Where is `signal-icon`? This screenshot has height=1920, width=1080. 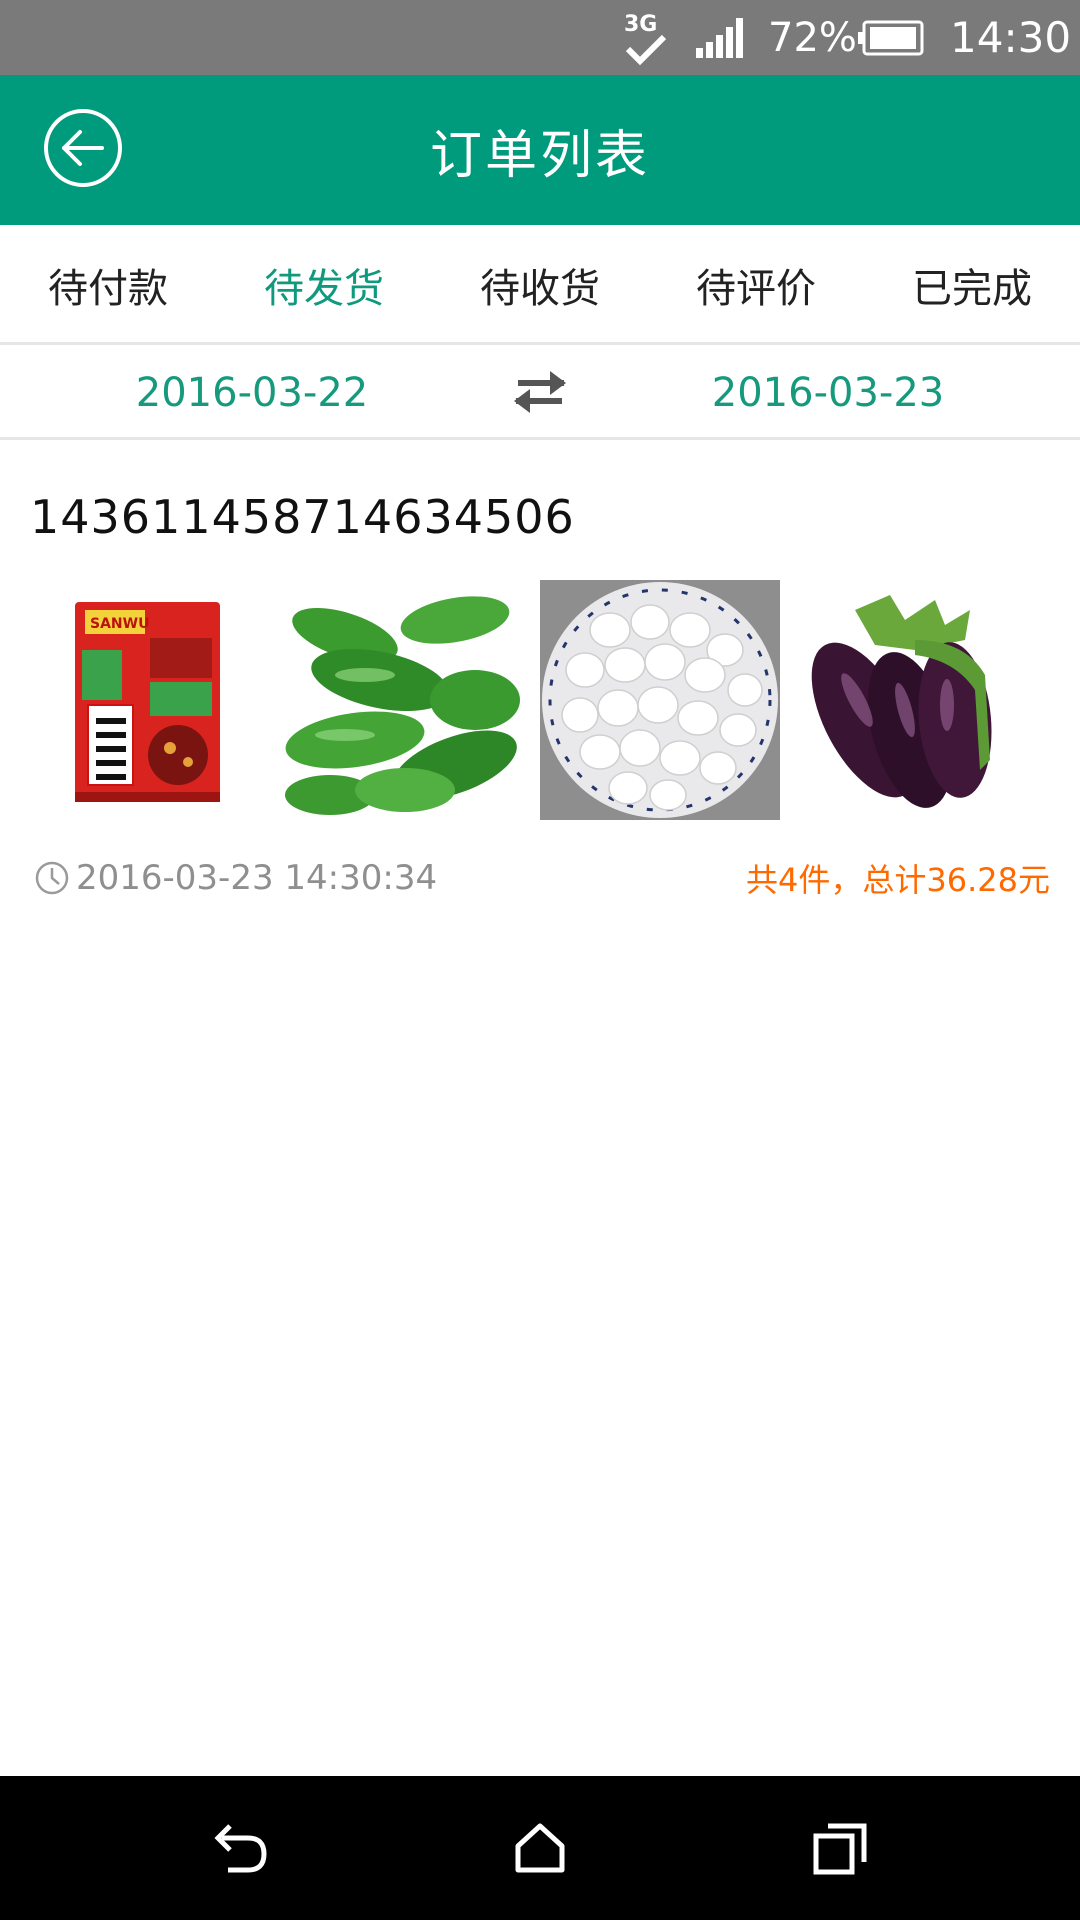 signal-icon is located at coordinates (724, 37).